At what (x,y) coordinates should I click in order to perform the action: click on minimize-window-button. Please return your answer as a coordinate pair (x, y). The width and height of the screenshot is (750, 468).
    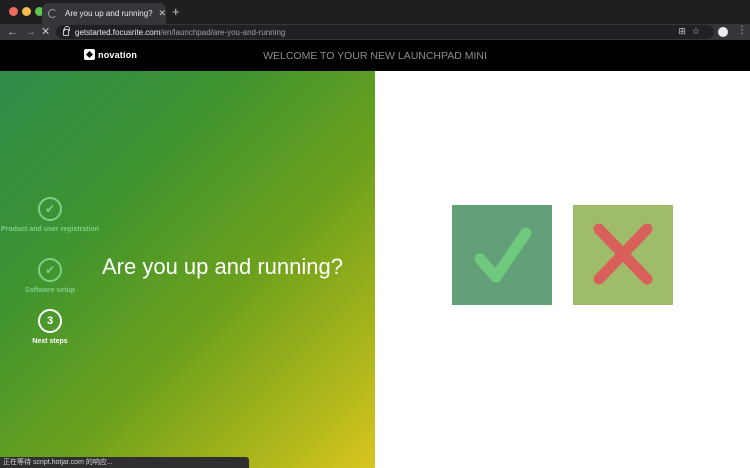
    Looking at the image, I should click on (26, 11).